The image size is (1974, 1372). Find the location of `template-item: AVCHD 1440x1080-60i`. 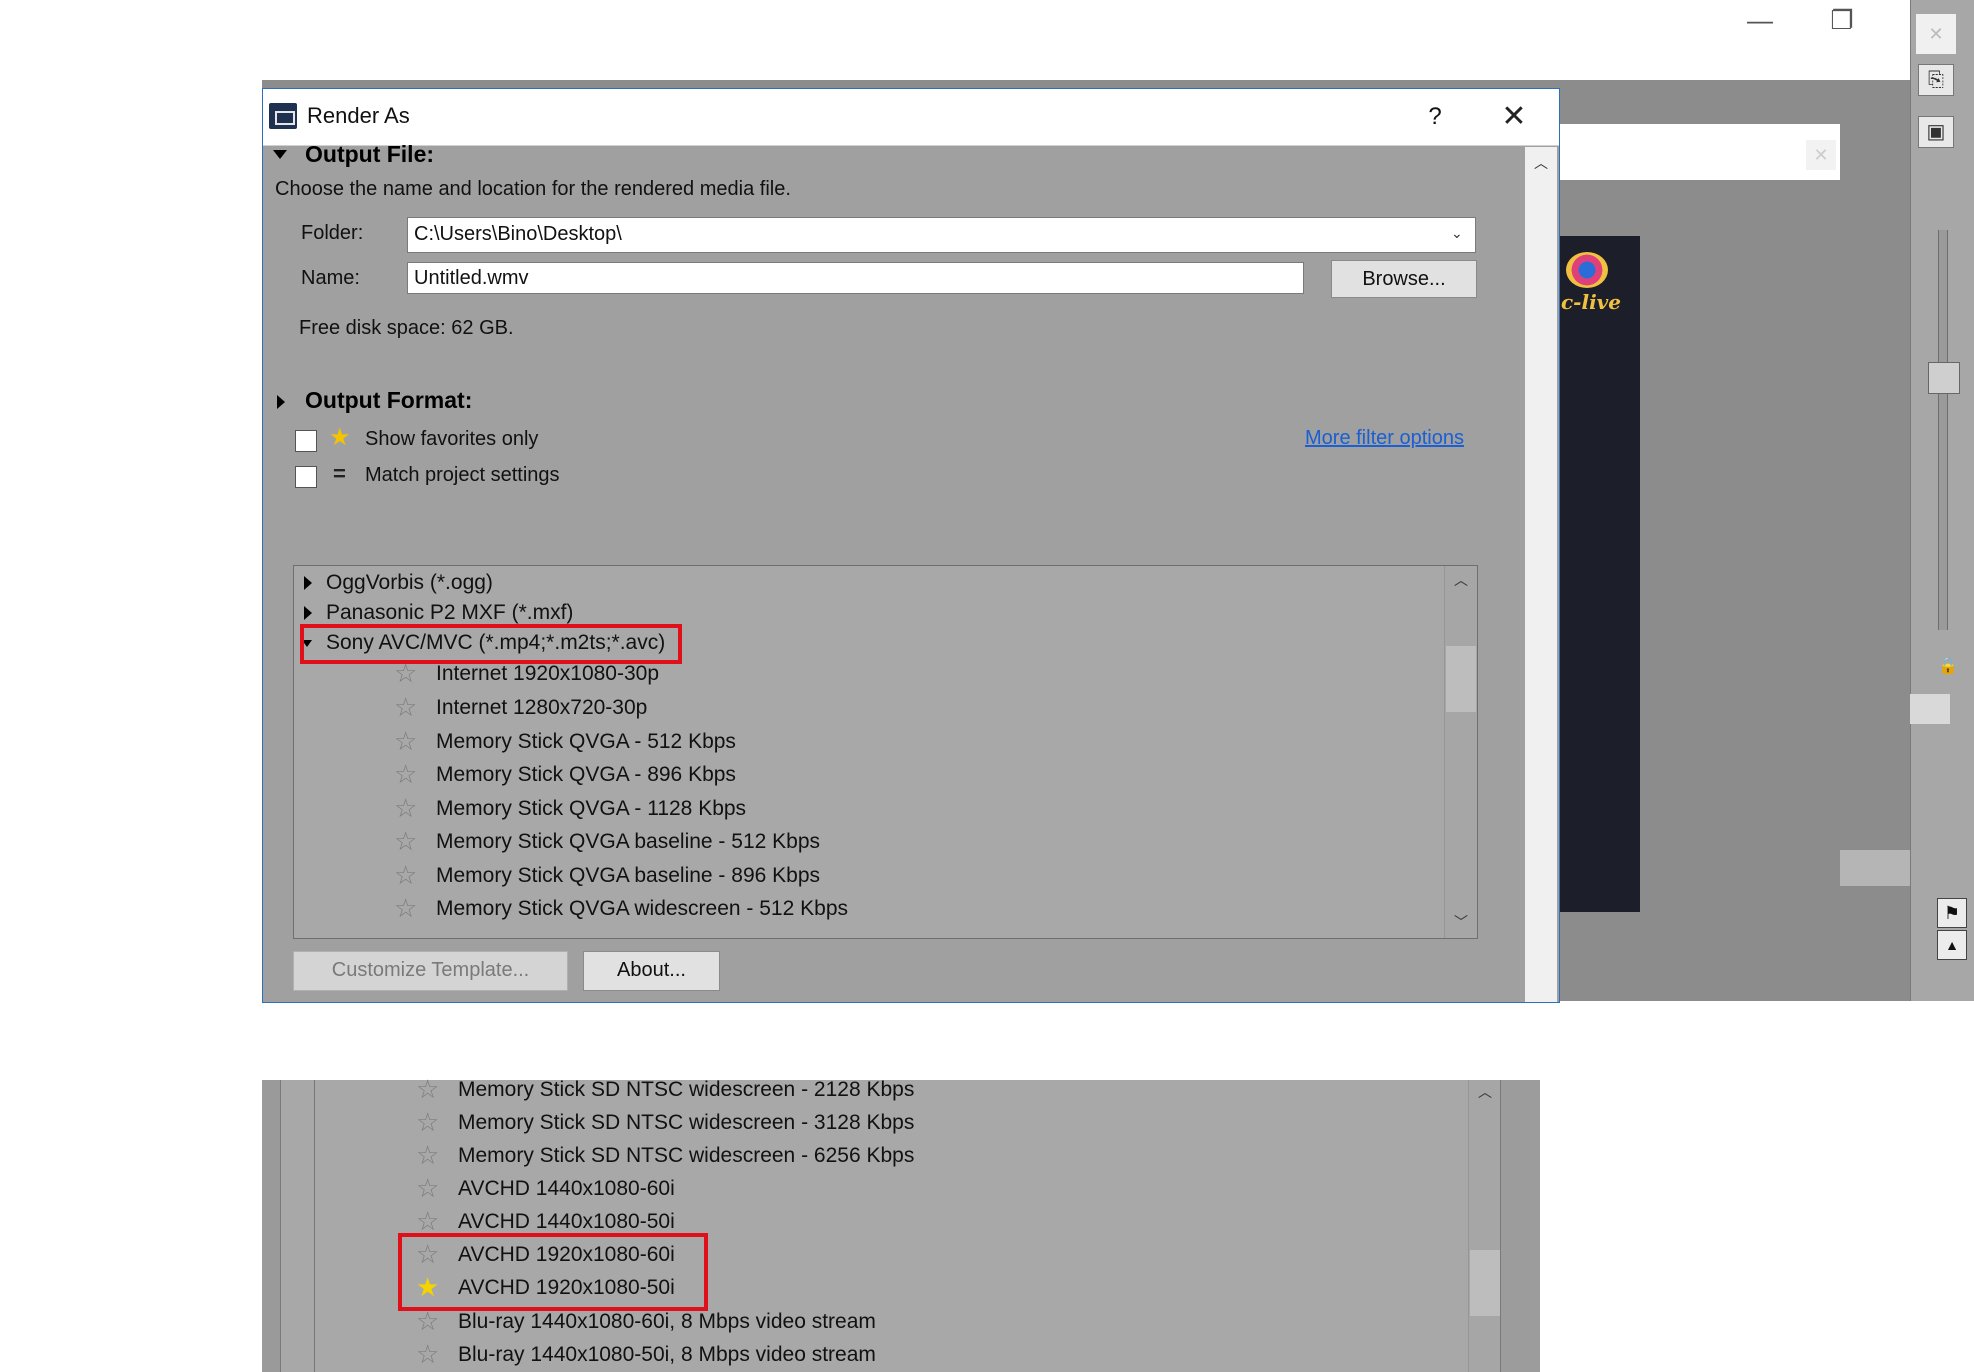

template-item: AVCHD 1440x1080-60i is located at coordinates (566, 1189).